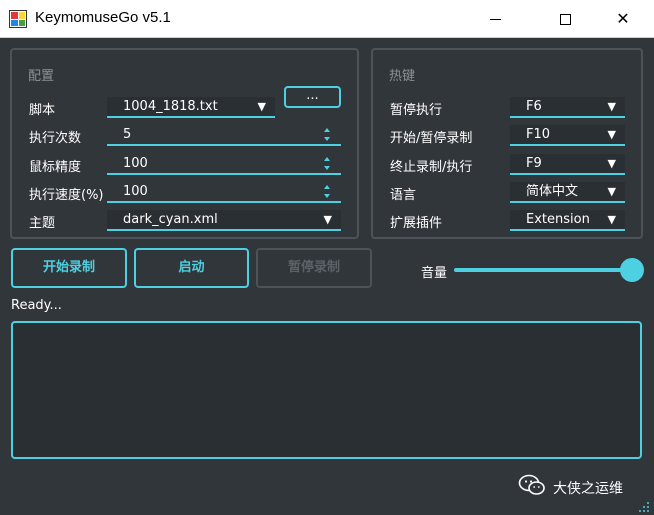 This screenshot has width=654, height=515. I want to click on minimize-icon, so click(495, 19).